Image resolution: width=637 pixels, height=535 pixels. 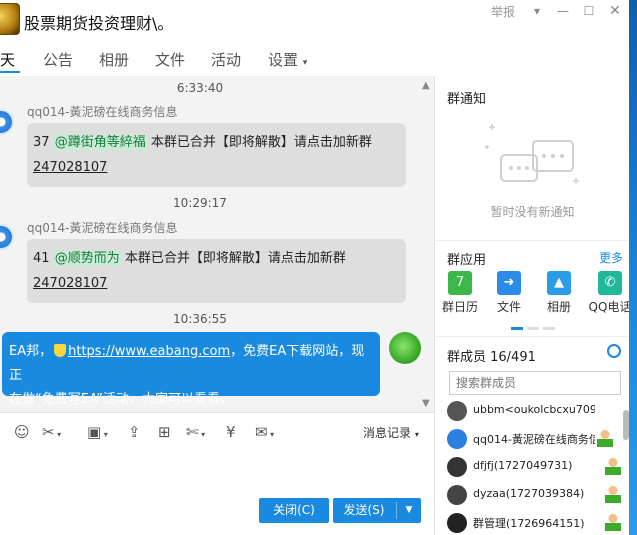 I want to click on red-packet-icon: ¥, so click(x=231, y=432).